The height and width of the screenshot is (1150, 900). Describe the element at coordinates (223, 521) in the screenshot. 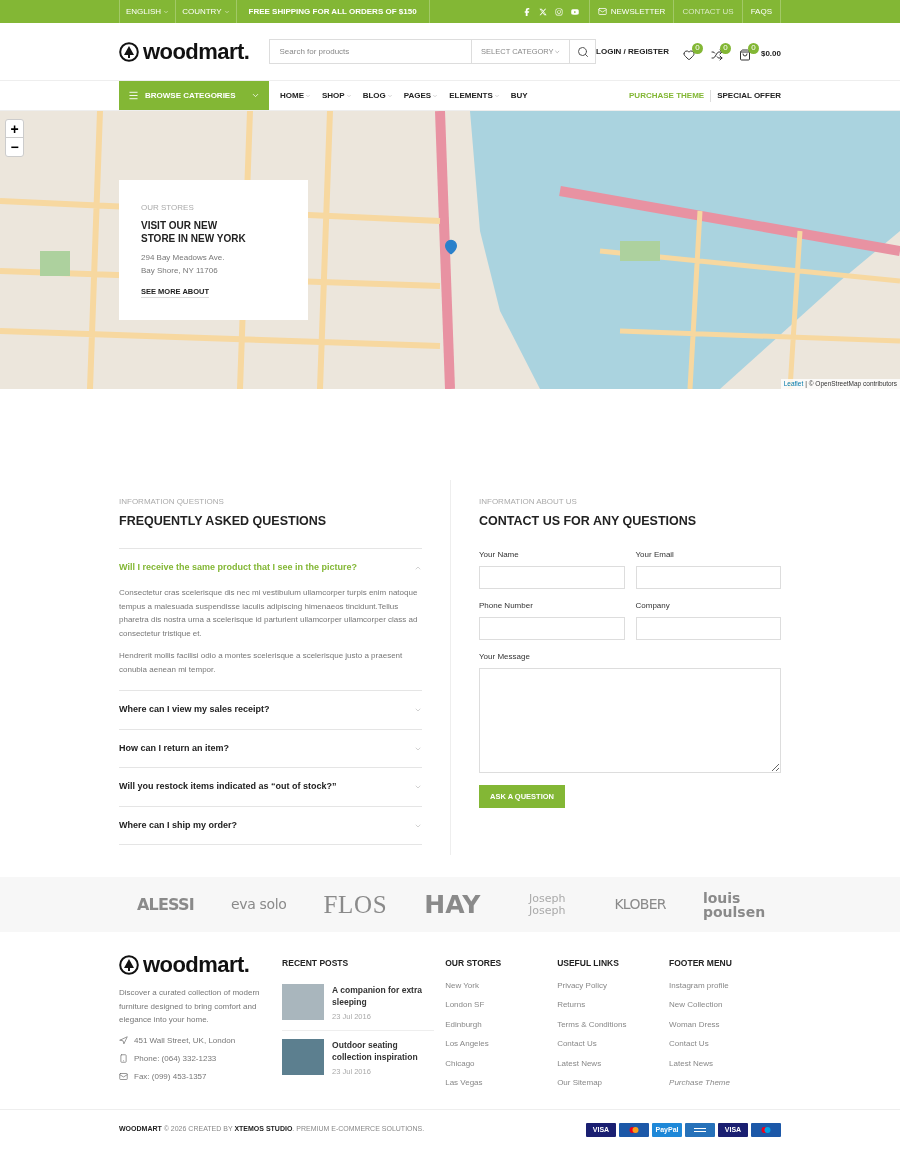

I see `section-title: FREQUENTLY ASKED QUESTIONS` at that location.